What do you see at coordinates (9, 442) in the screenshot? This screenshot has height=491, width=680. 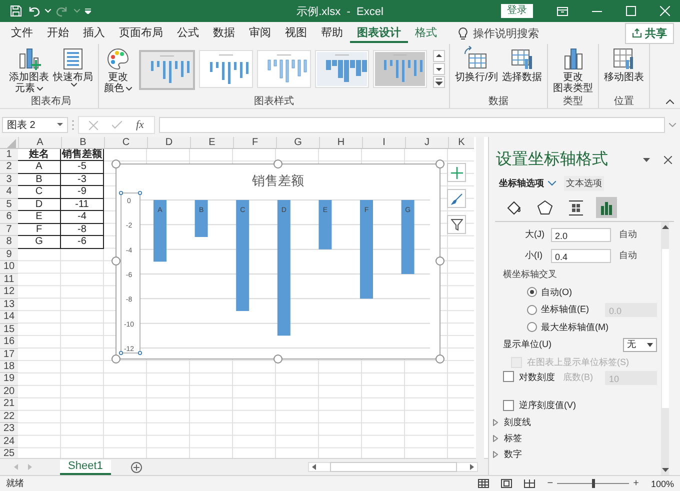 I see `row-header: 24` at bounding box center [9, 442].